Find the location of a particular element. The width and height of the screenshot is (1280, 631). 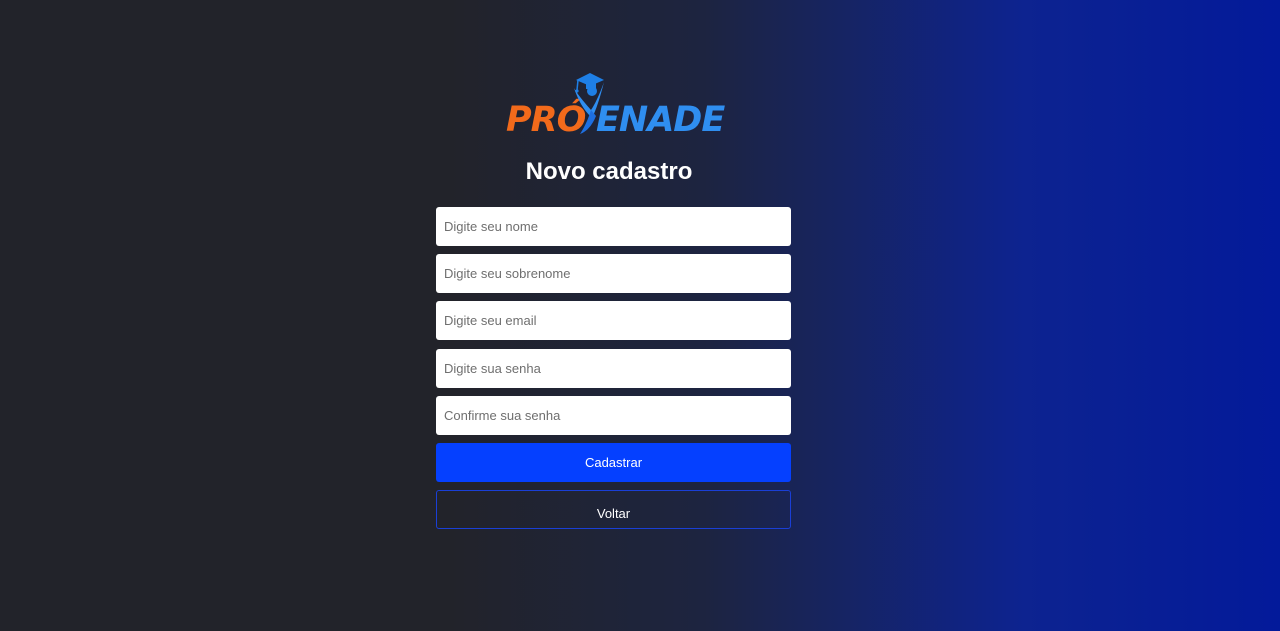

password-field is located at coordinates (613, 368).